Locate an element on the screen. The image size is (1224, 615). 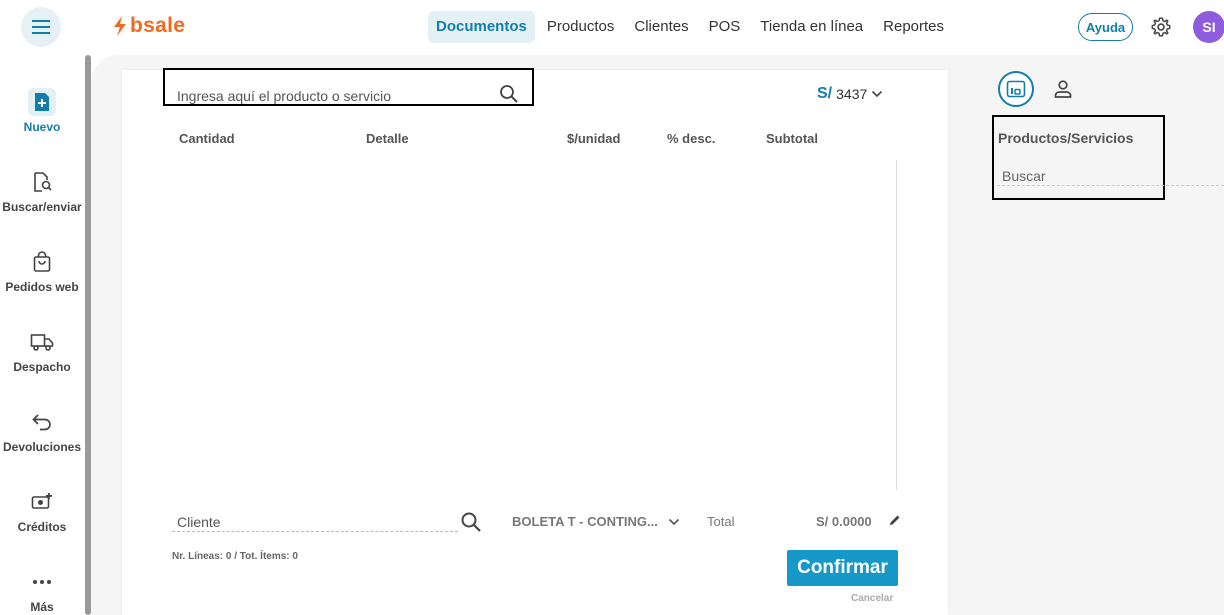
products-search-field is located at coordinates (1110, 176).